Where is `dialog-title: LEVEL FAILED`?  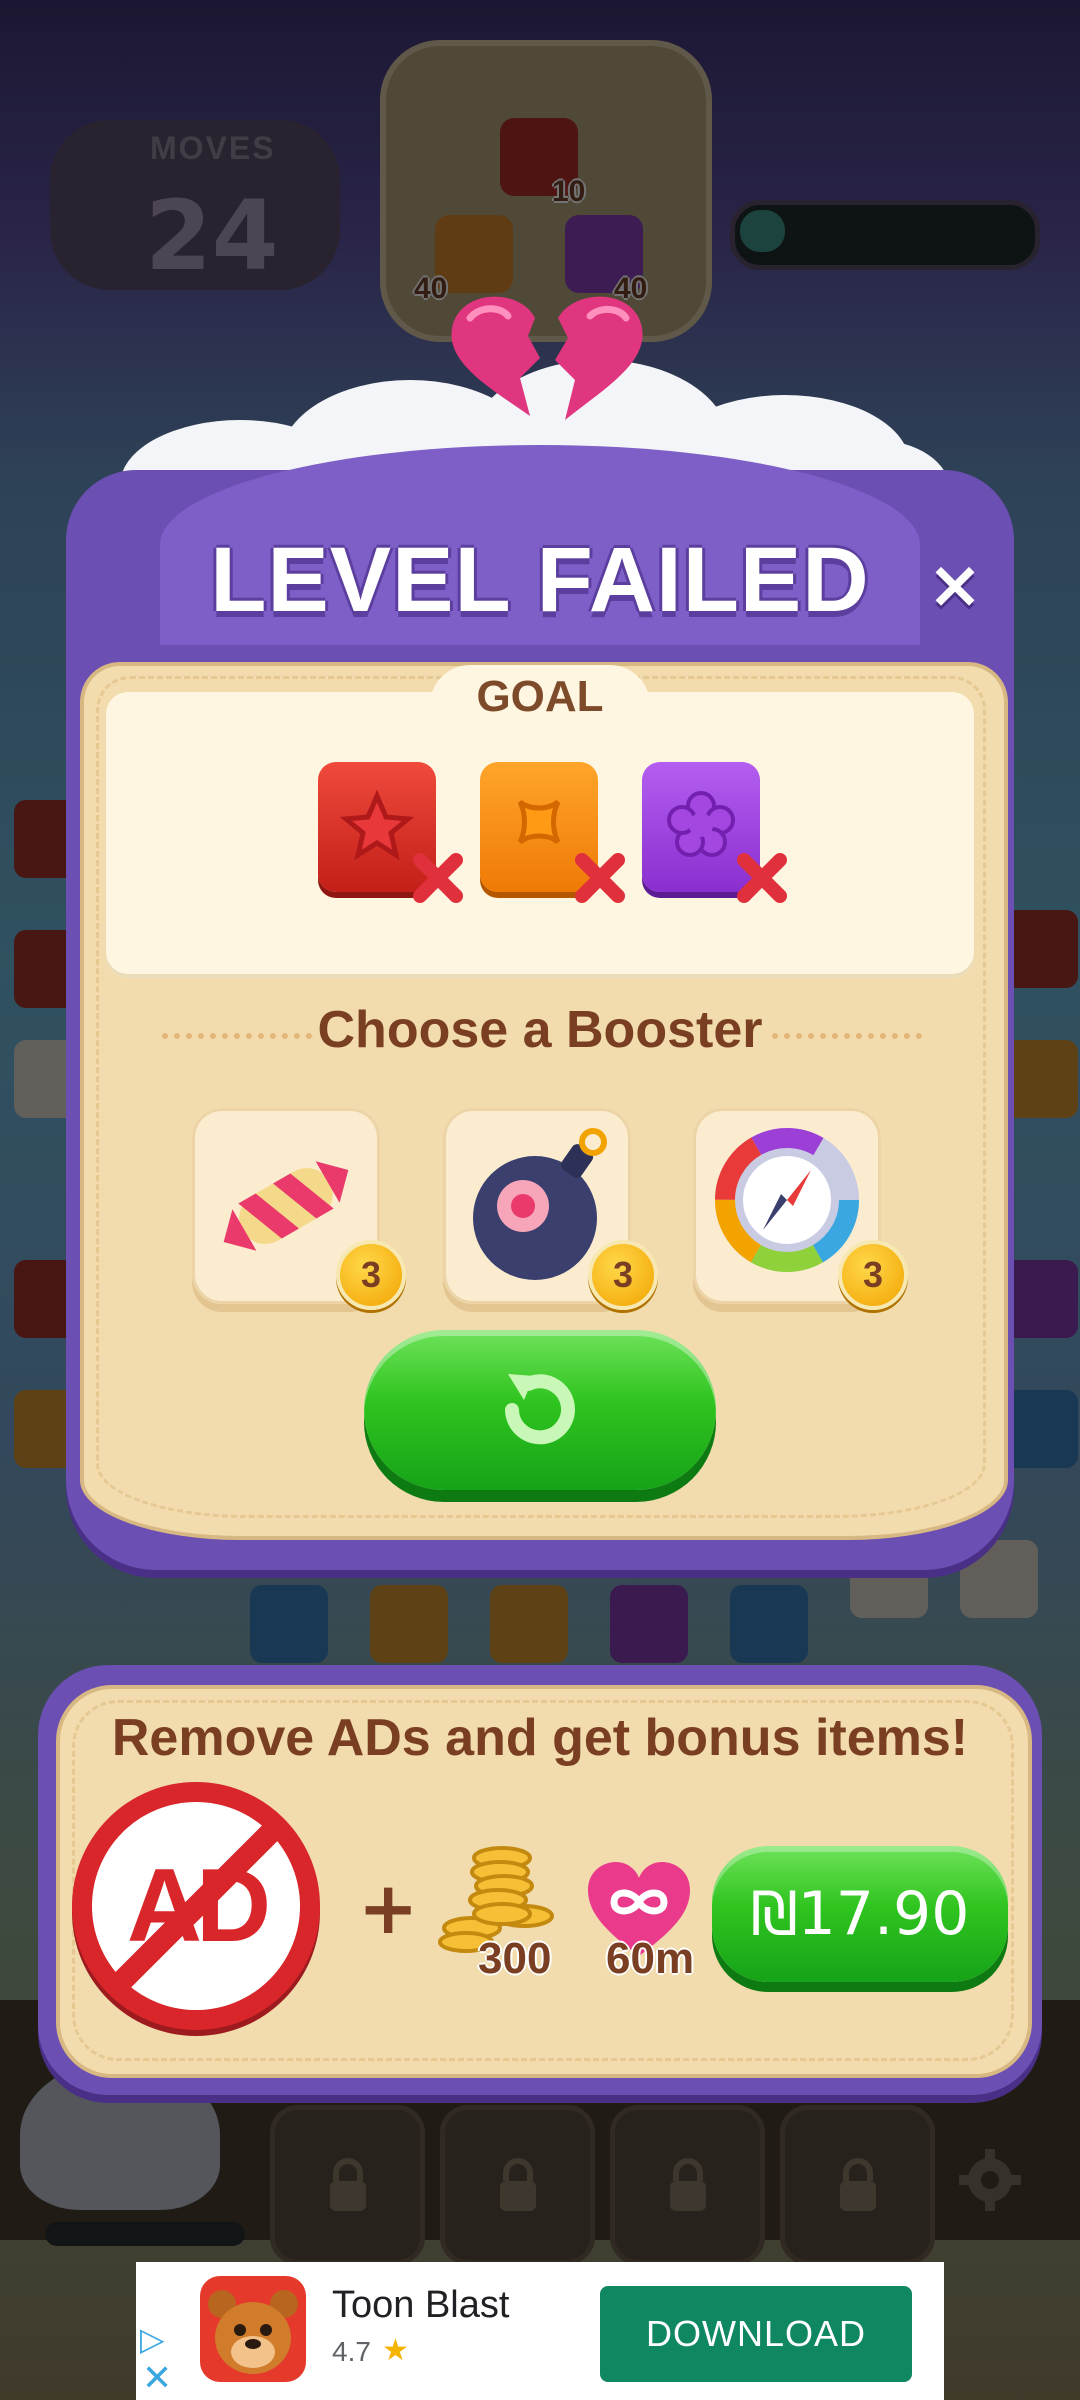 dialog-title: LEVEL FAILED is located at coordinates (540, 580).